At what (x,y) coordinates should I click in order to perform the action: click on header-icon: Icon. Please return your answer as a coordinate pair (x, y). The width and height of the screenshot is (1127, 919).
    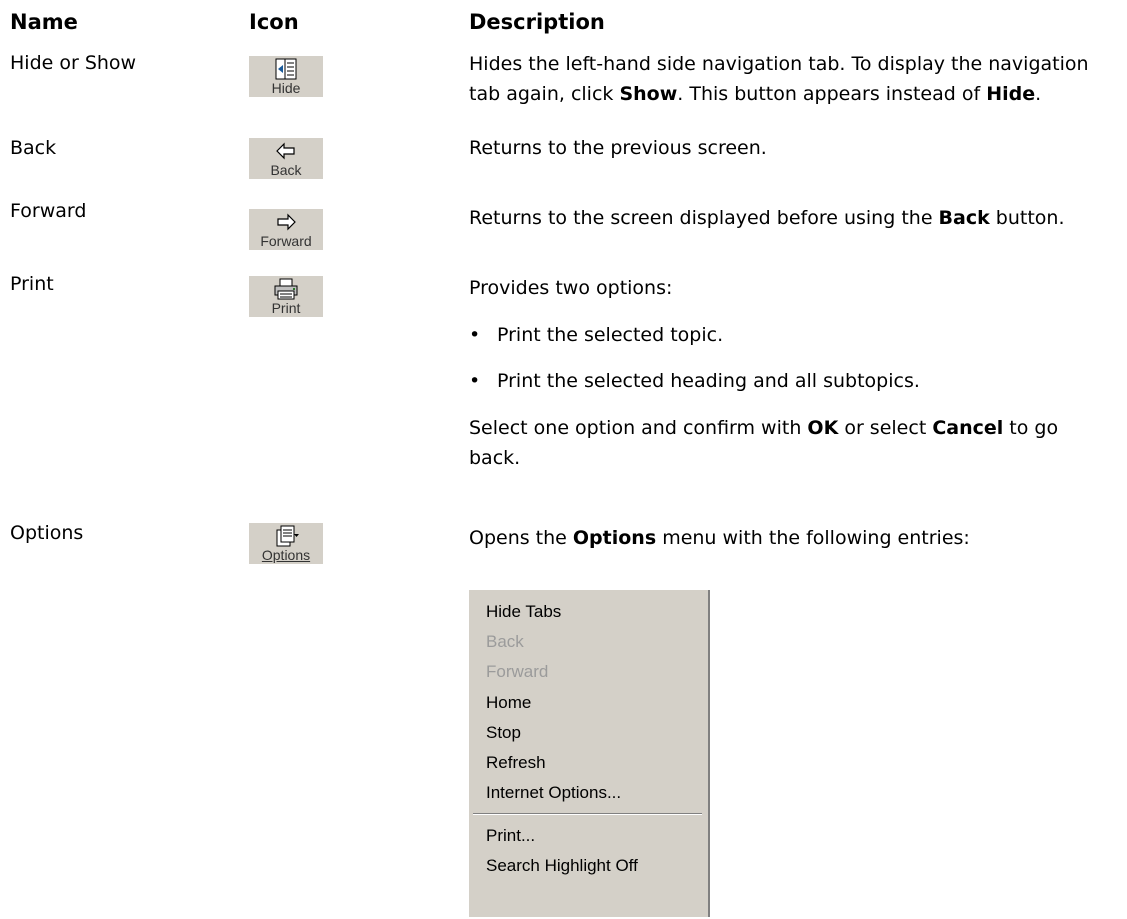
    Looking at the image, I should click on (274, 22).